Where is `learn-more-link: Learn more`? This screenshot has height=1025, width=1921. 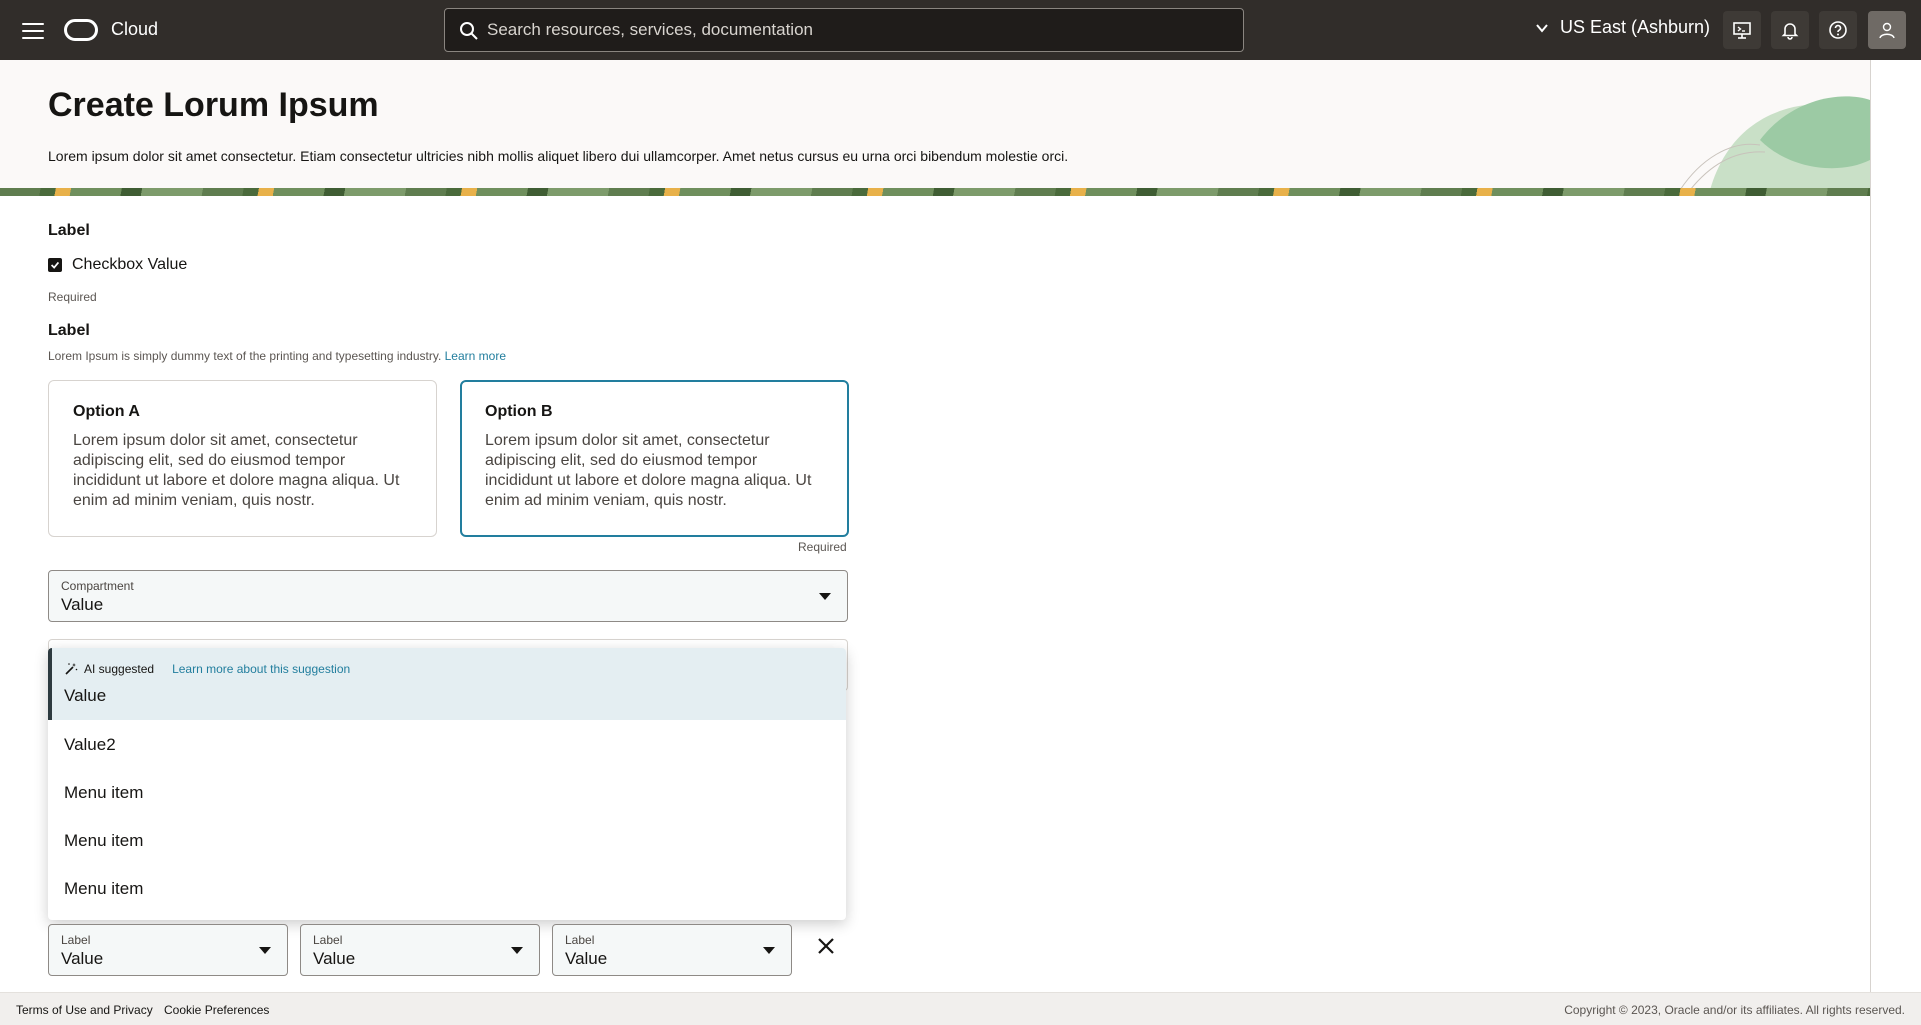
learn-more-link: Learn more is located at coordinates (475, 356).